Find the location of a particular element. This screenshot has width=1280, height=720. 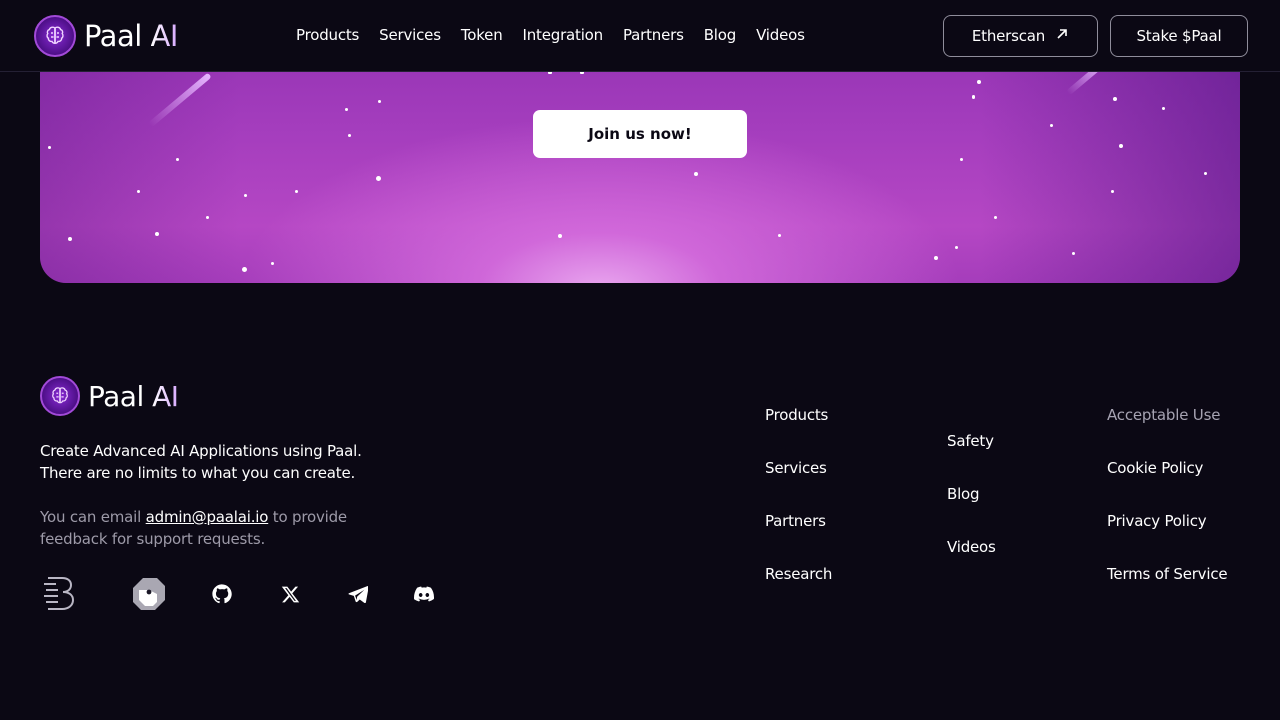

nav-services: Services is located at coordinates (410, 35).